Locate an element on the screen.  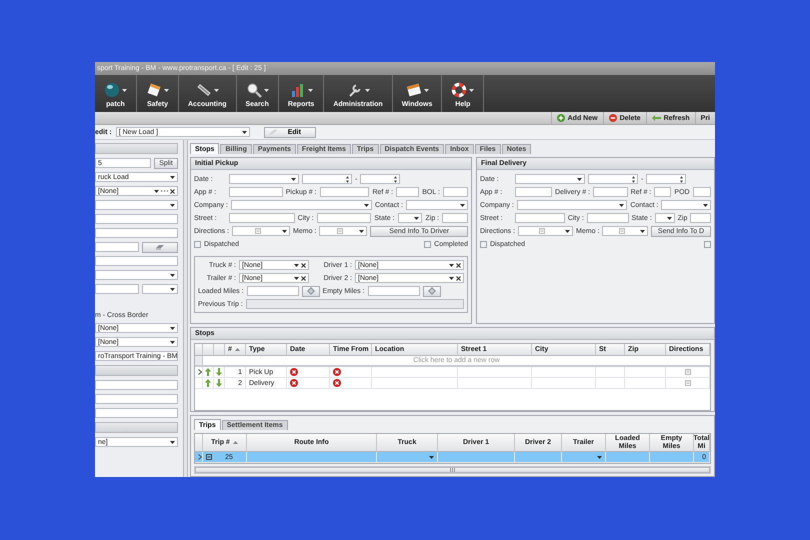
search-icon is located at coordinates (254, 90).